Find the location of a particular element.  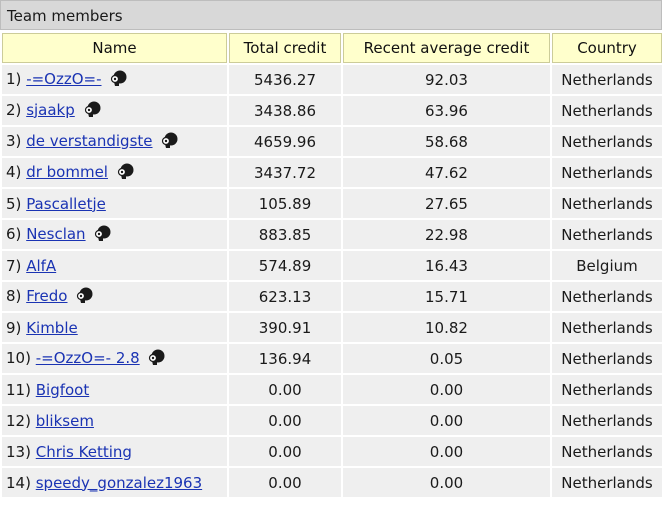

rank-label: 13) is located at coordinates (18, 451).